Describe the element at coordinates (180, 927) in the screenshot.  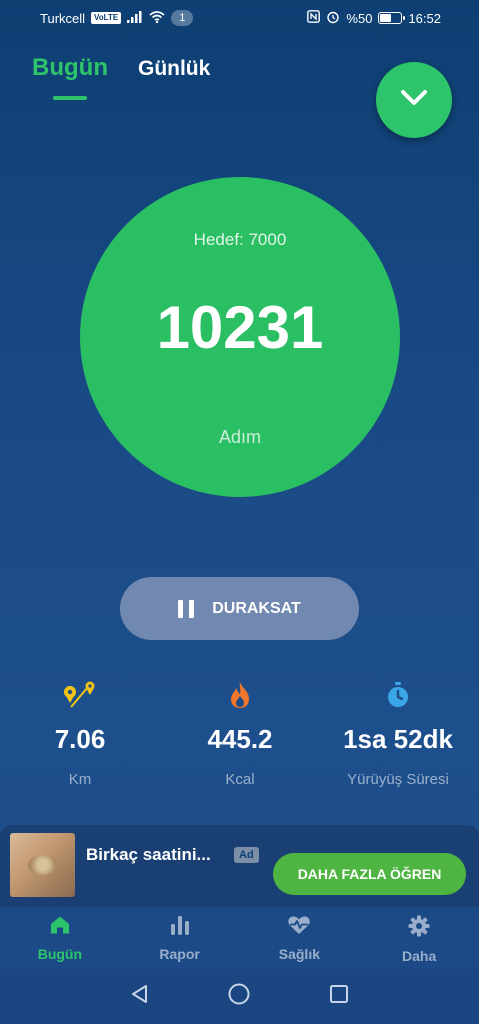
I see `bar-chart-icon` at that location.